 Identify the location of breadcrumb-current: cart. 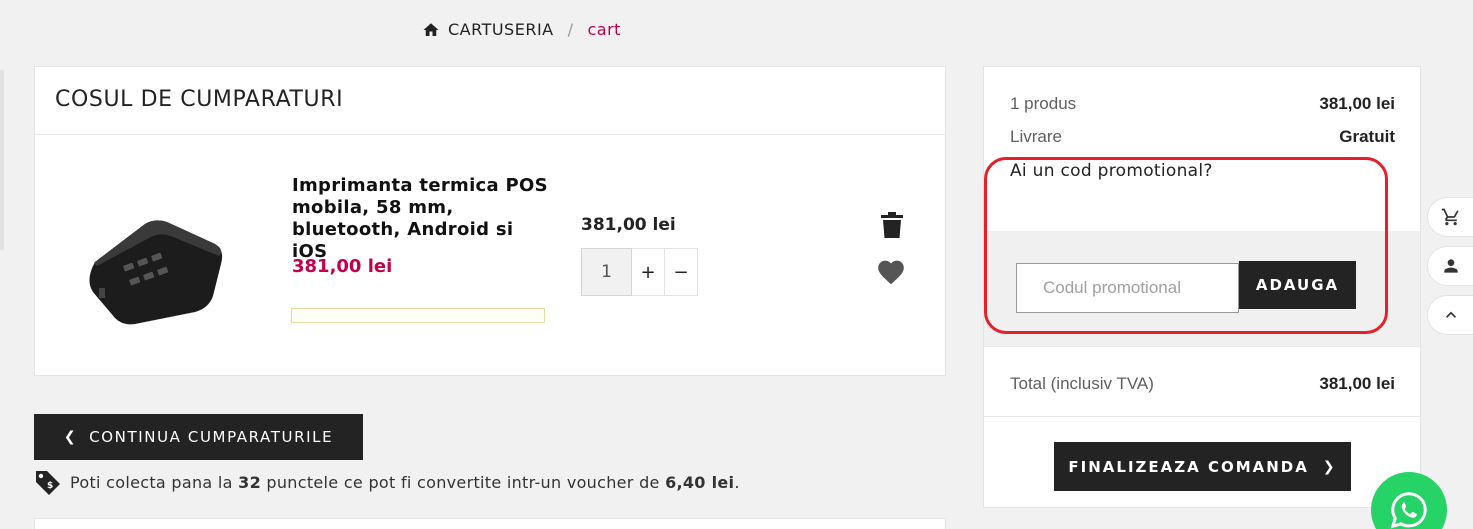
(604, 29).